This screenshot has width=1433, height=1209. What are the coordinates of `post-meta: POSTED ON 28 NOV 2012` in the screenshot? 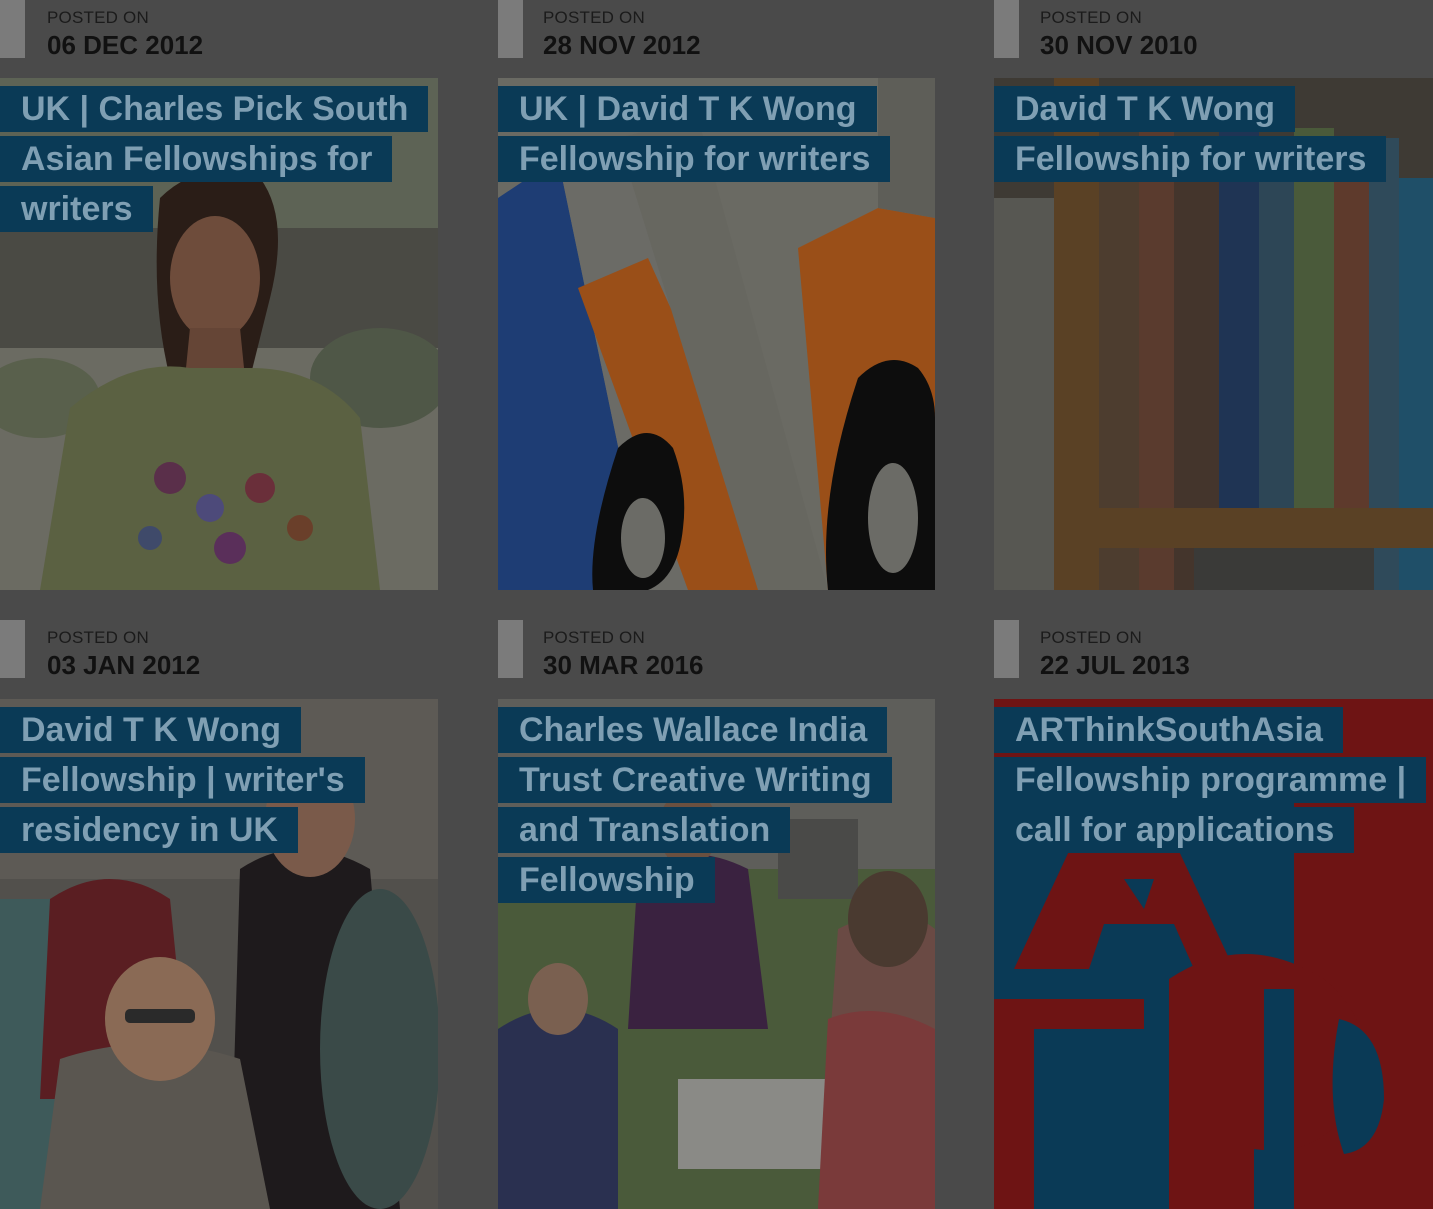 It's located at (716, 39).